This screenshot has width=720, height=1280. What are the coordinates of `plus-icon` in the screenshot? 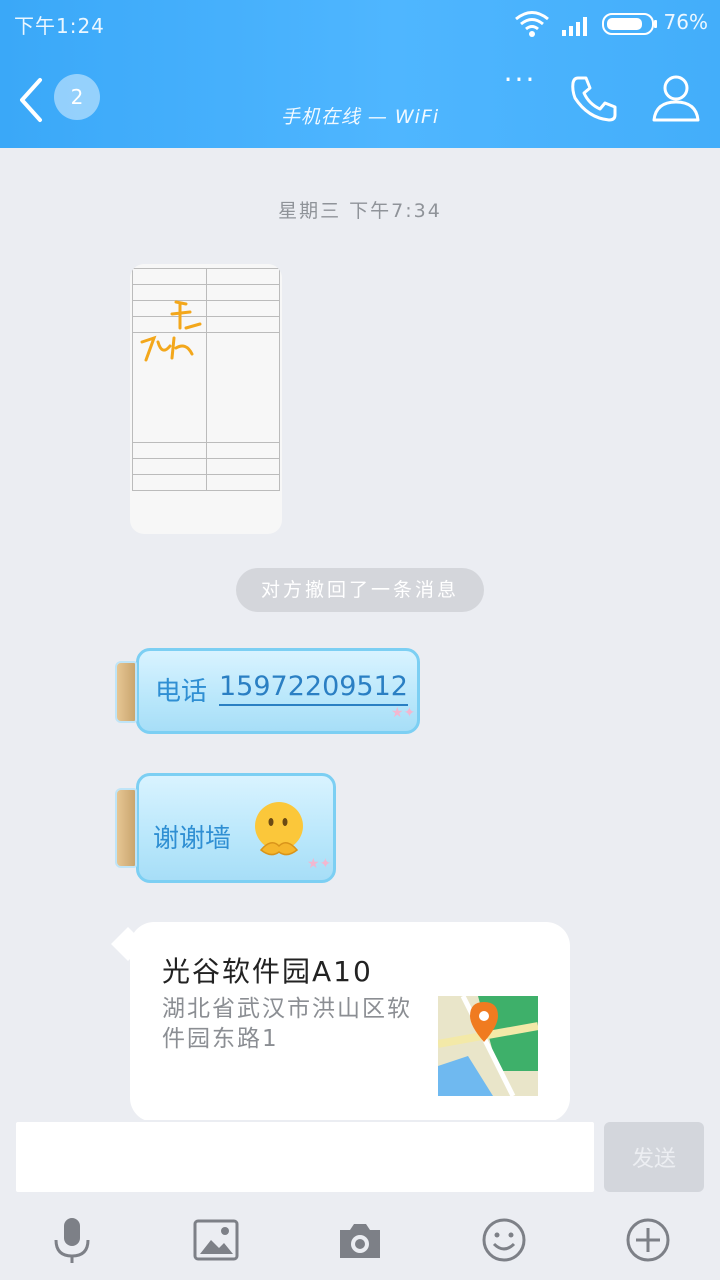 It's located at (648, 1240).